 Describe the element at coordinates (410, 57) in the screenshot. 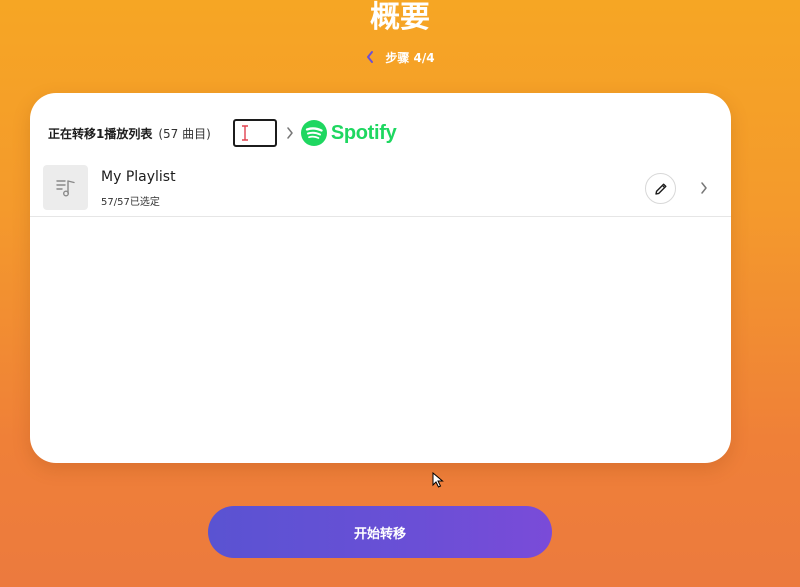

I see `step-text: 步骤 4/4` at that location.